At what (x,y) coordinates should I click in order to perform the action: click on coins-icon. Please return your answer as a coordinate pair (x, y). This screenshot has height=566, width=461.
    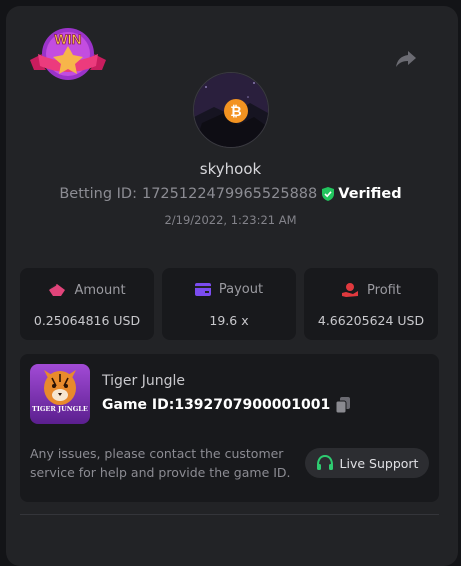
    Looking at the image, I should click on (57, 290).